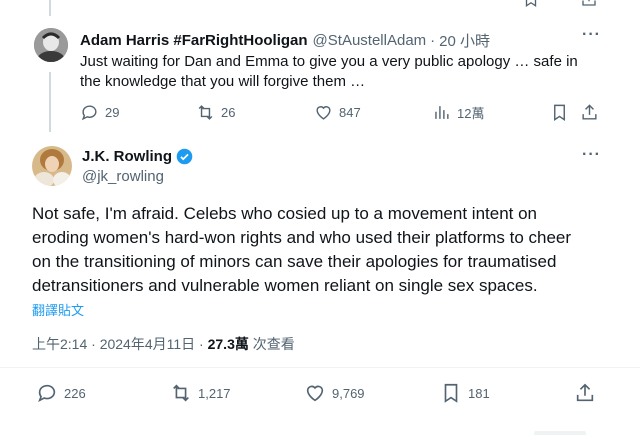  What do you see at coordinates (215, 112) in the screenshot?
I see `repost-button: 26` at bounding box center [215, 112].